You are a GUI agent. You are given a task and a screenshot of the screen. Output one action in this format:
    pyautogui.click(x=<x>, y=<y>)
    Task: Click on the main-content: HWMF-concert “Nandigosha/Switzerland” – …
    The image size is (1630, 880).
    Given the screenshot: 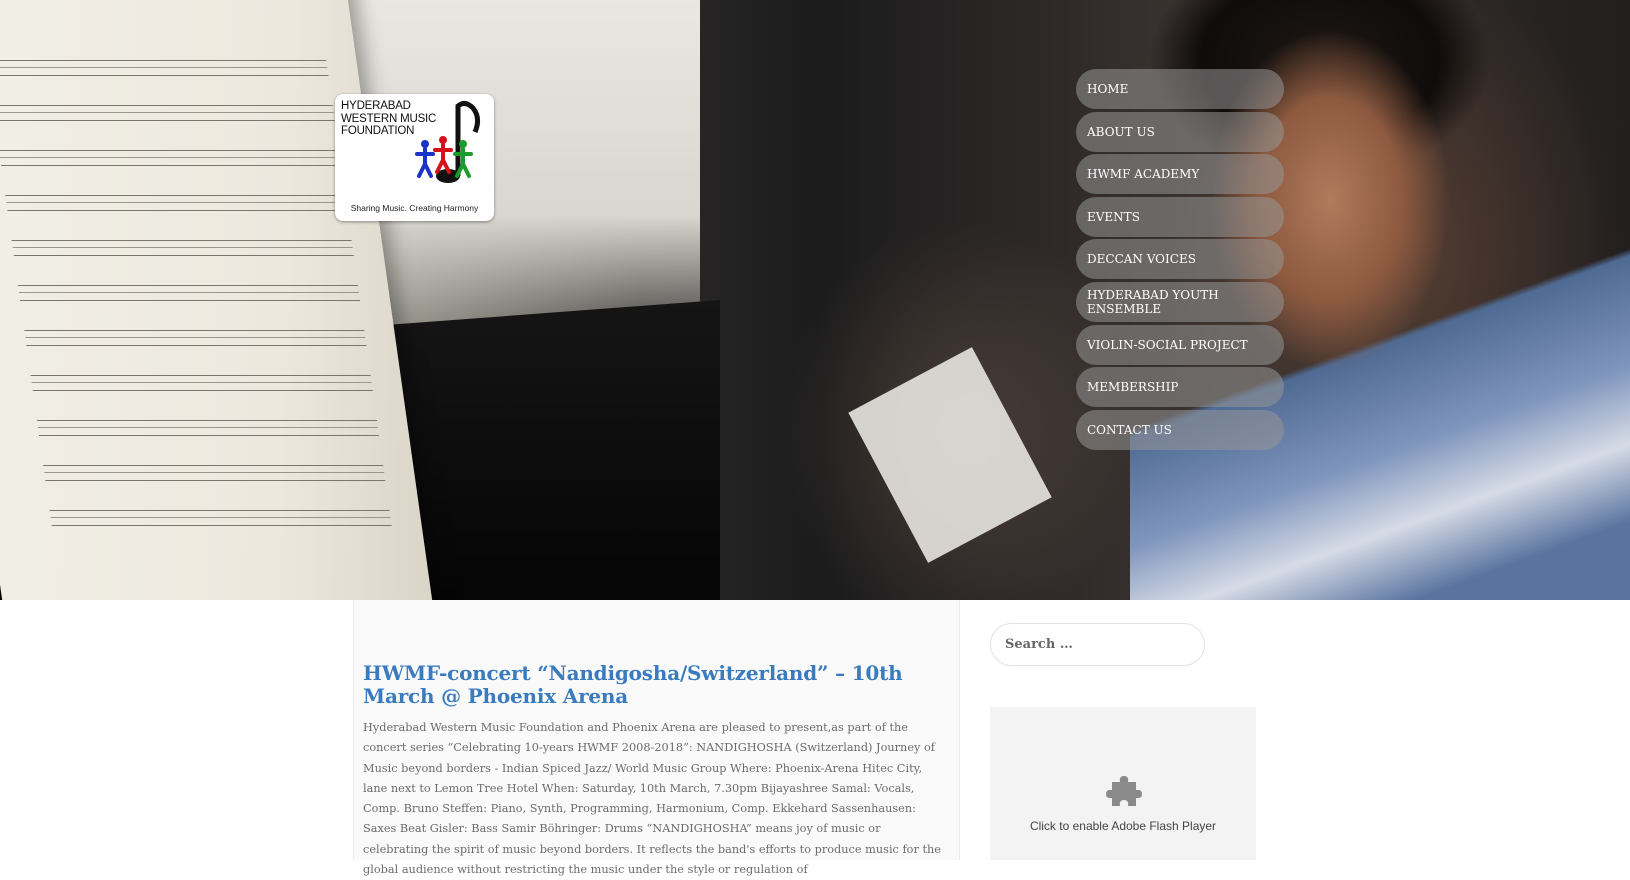 What is the action you would take?
    pyautogui.click(x=656, y=738)
    